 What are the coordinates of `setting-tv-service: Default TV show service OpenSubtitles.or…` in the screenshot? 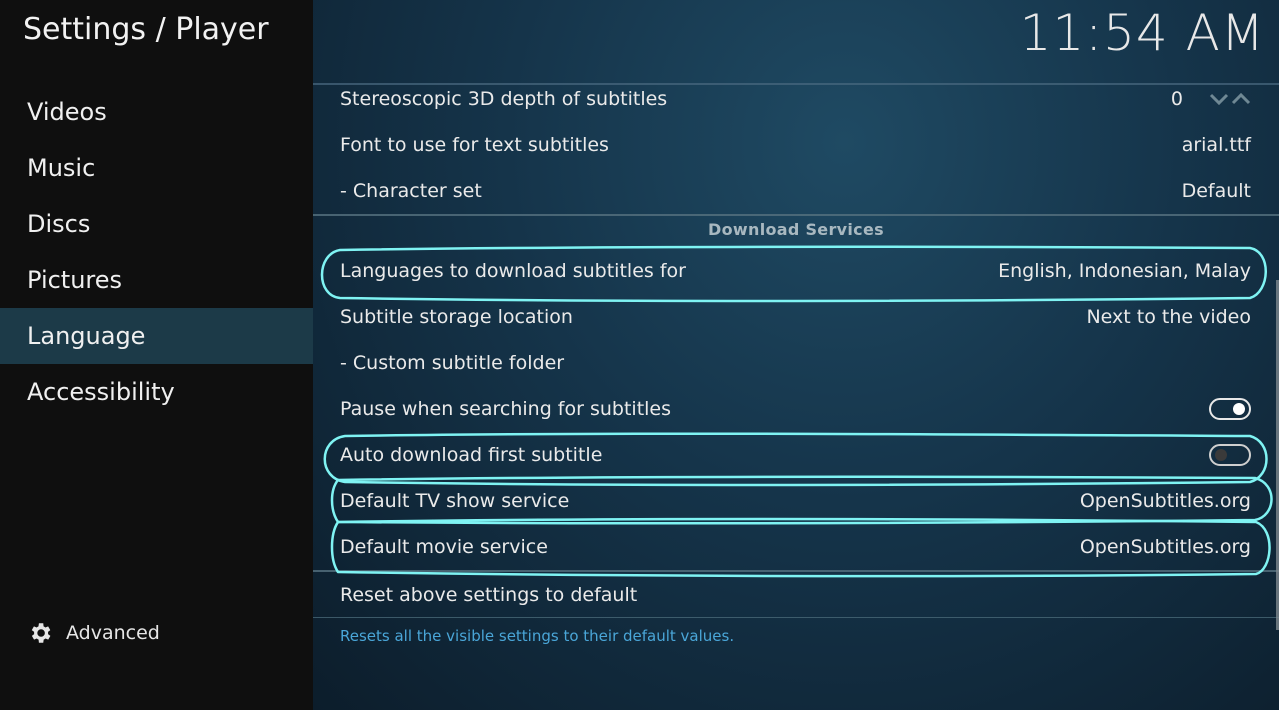 It's located at (796, 501).